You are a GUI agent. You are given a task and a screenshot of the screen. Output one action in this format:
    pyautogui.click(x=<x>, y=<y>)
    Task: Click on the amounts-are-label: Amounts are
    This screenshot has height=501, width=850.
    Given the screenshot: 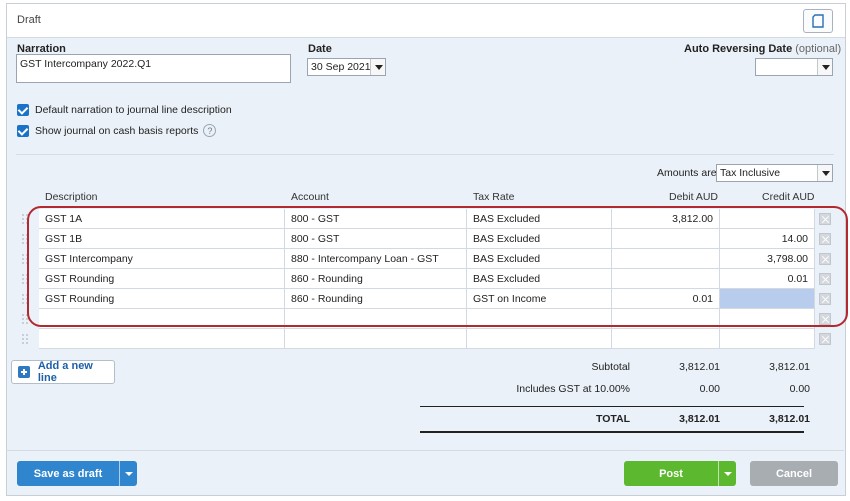 What is the action you would take?
    pyautogui.click(x=687, y=173)
    